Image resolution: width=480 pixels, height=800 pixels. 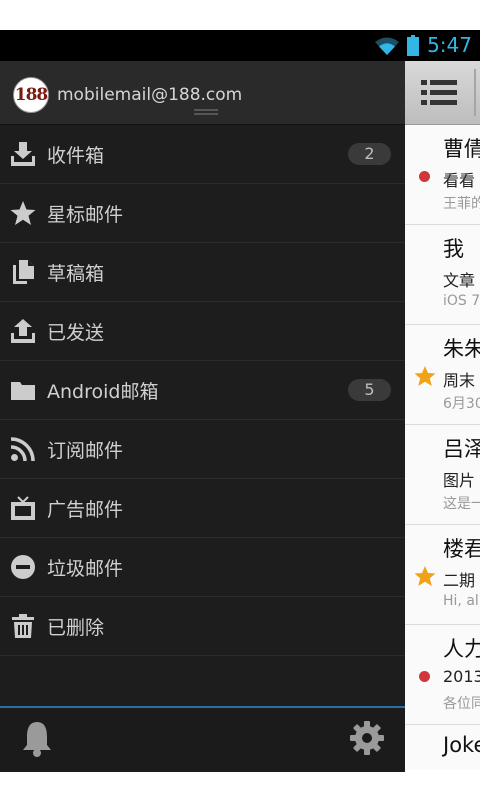 I want to click on folder-item-sent: 已发送, so click(x=202, y=331).